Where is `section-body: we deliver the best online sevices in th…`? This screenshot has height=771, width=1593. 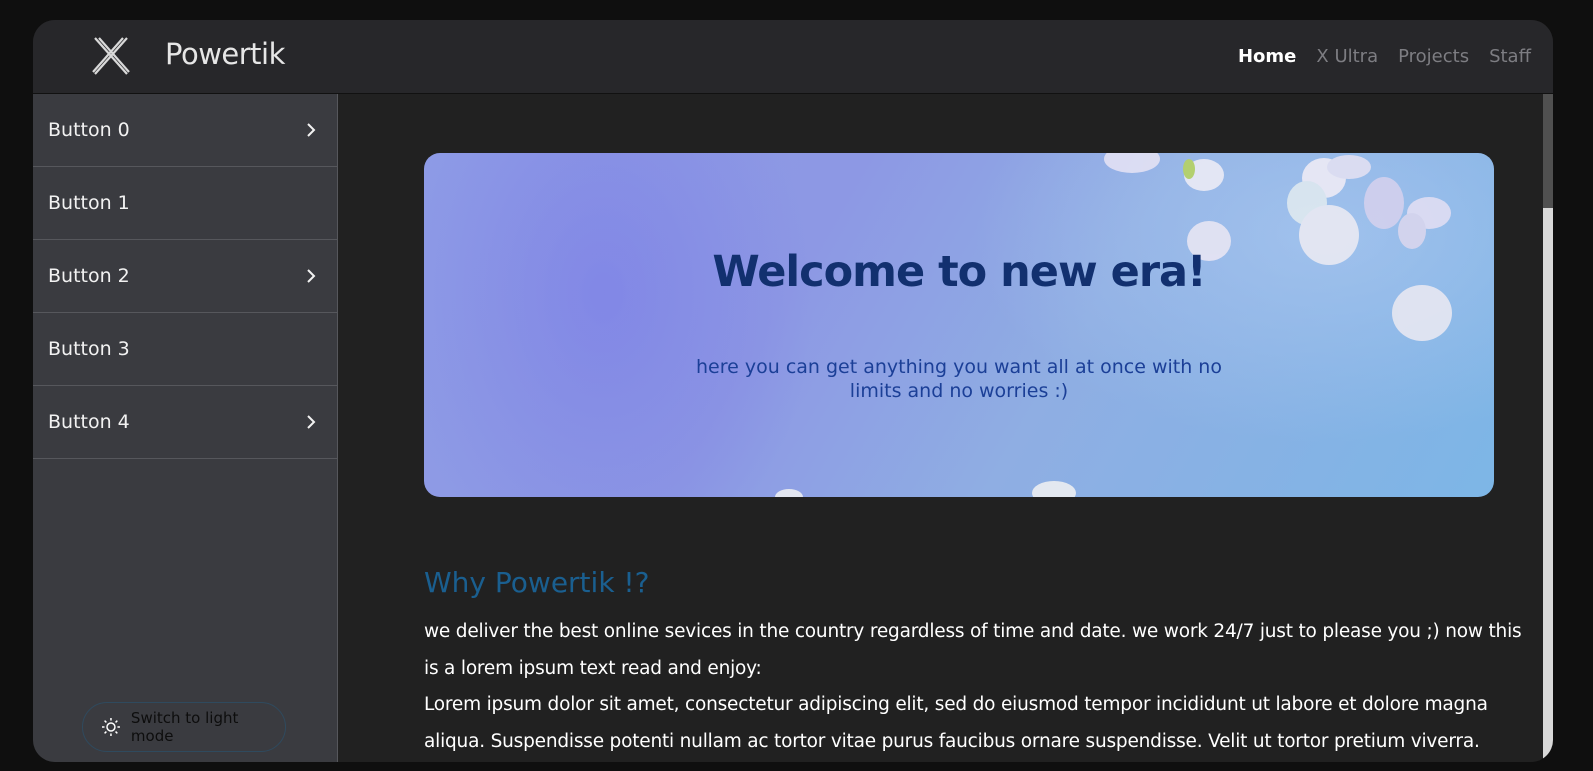
section-body: we deliver the best online sevices in th… is located at coordinates (974, 688).